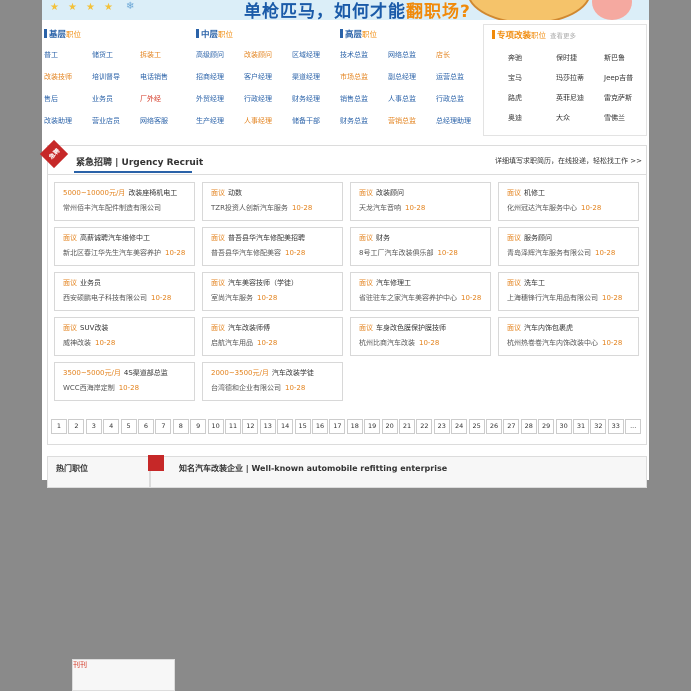 The image size is (691, 691). I want to click on job-card: 面议 车身改色膜保护膜技师 杭州比商汽车改装 10-28, so click(420, 336).